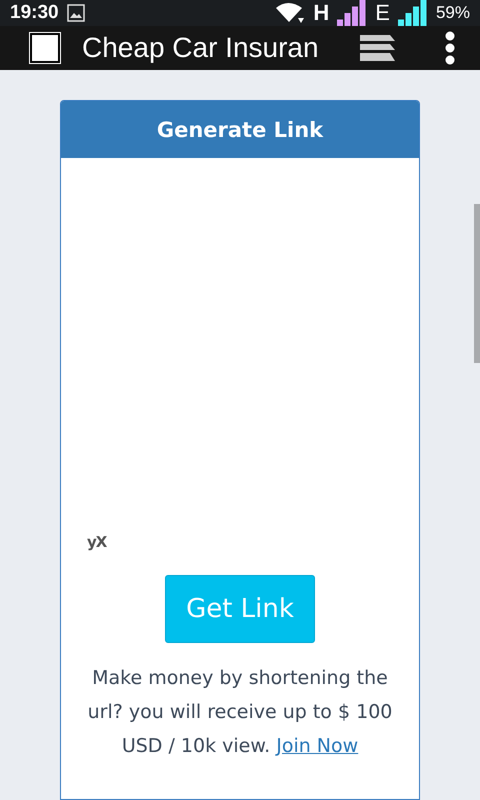 The image size is (480, 800). Describe the element at coordinates (382, 13) in the screenshot. I see `network-label: E` at that location.